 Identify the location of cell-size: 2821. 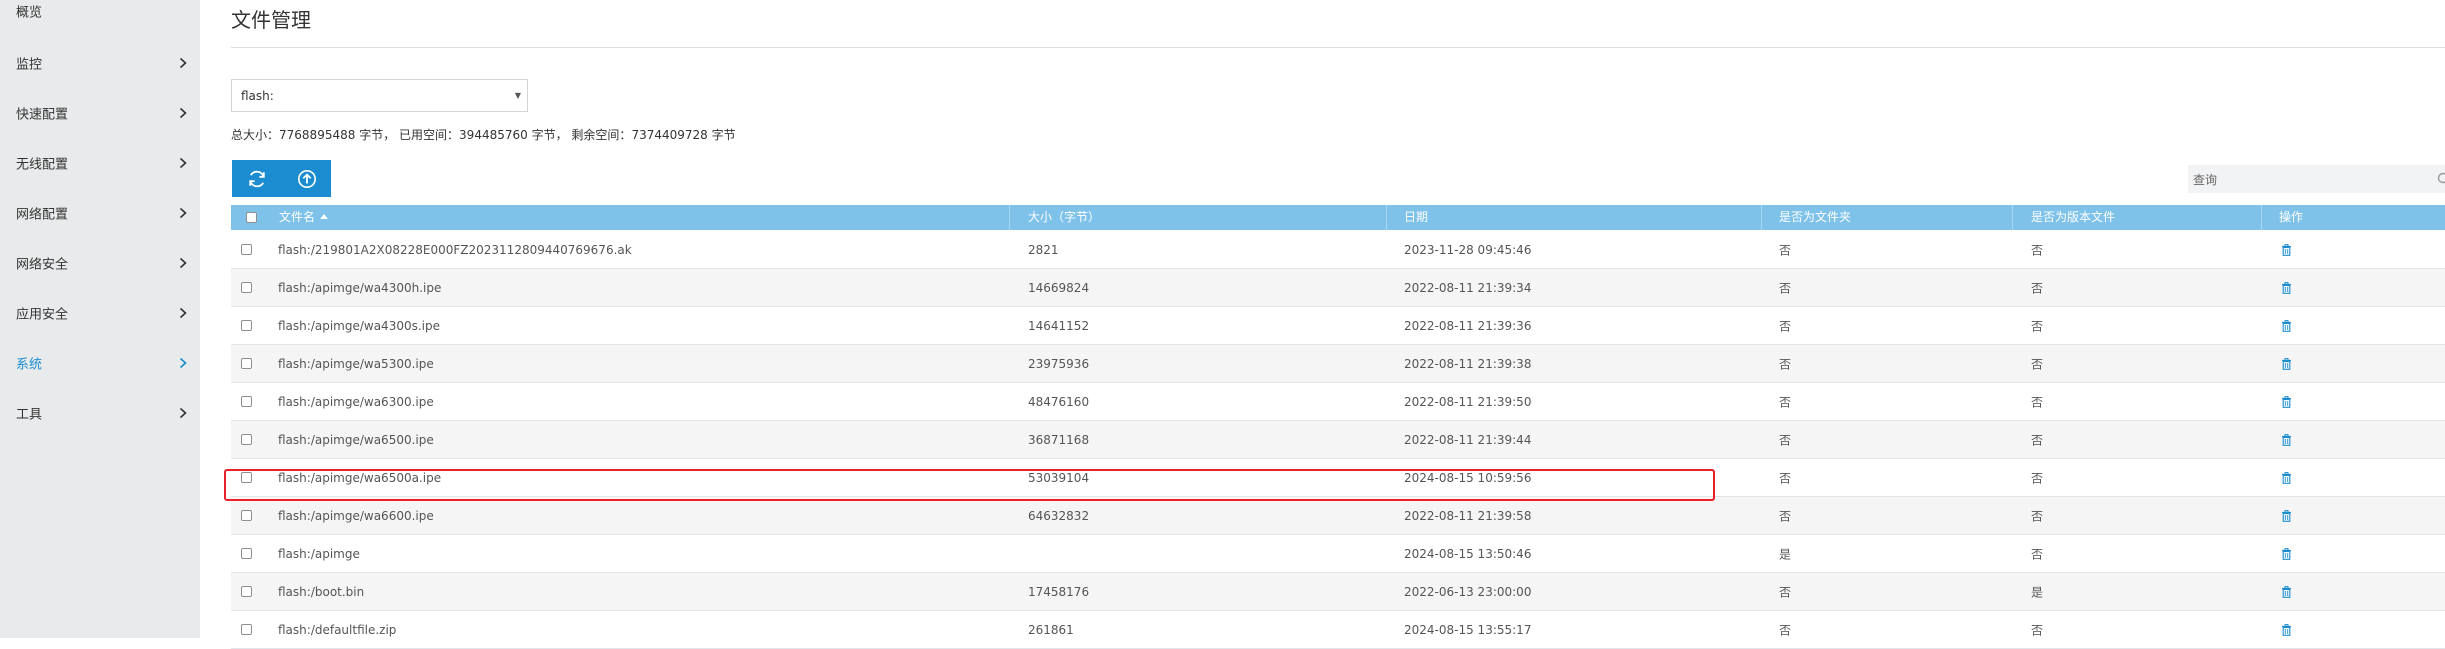
(1043, 250).